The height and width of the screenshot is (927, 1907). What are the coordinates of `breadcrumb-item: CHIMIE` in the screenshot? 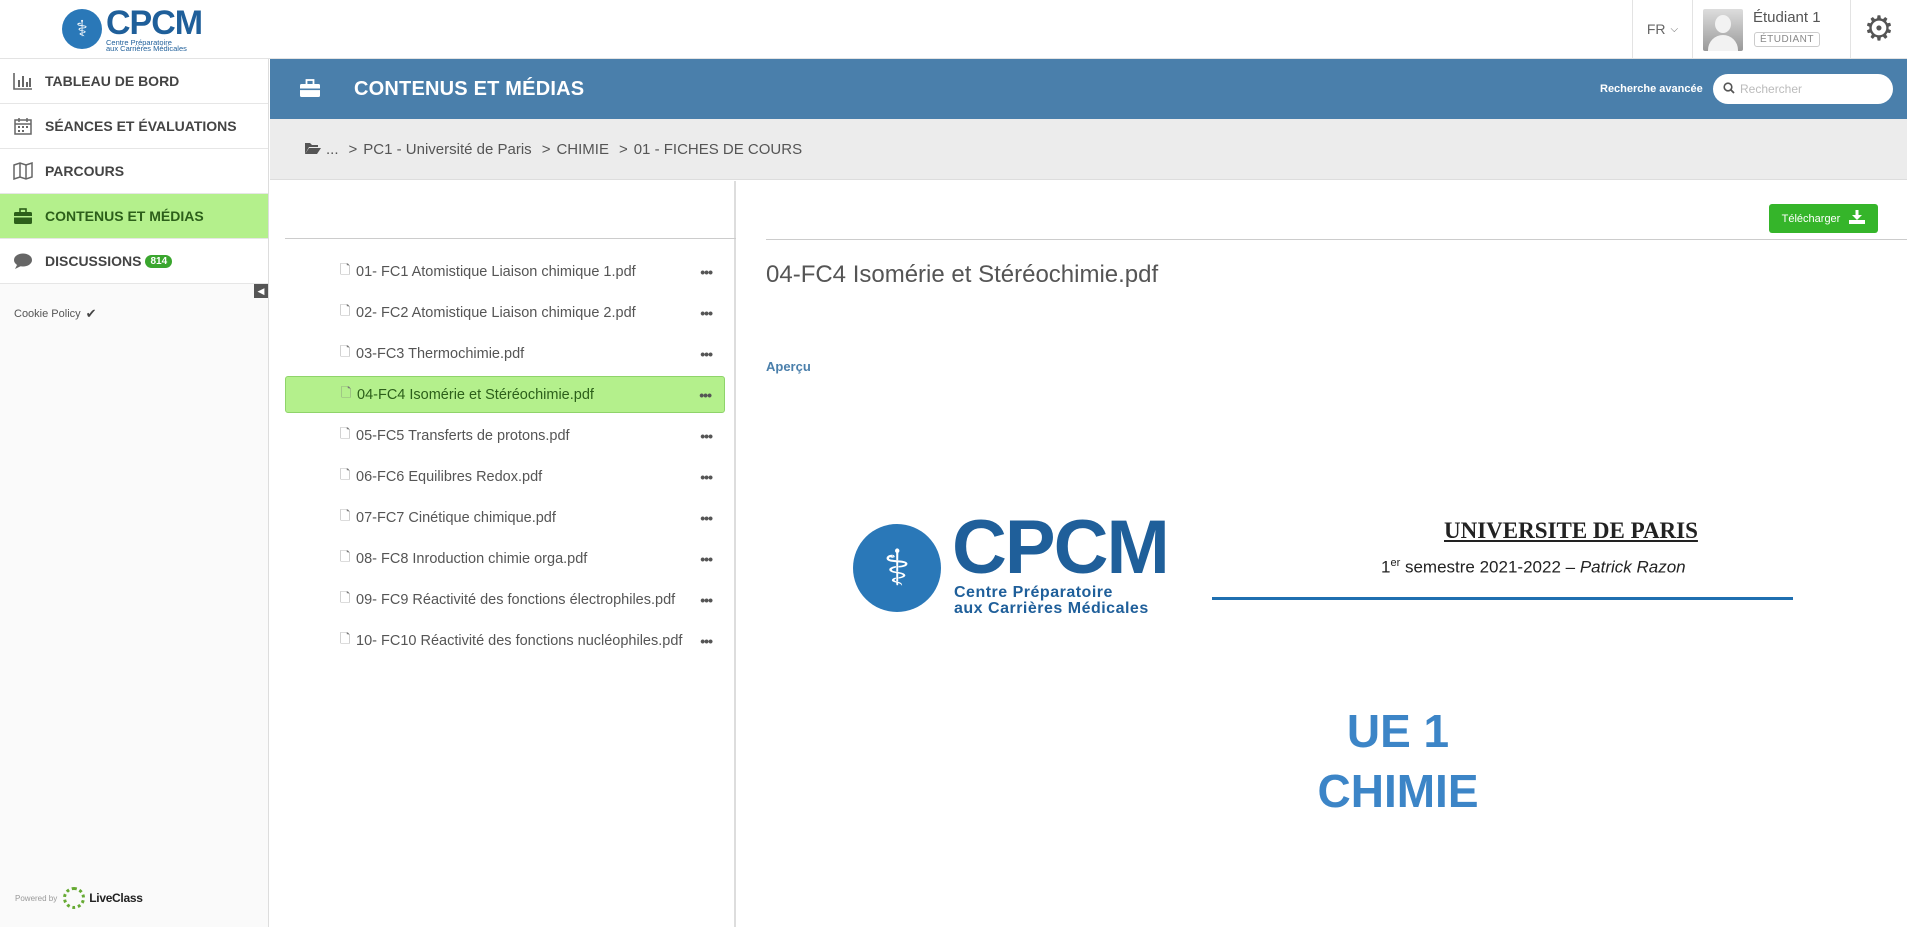 It's located at (582, 149).